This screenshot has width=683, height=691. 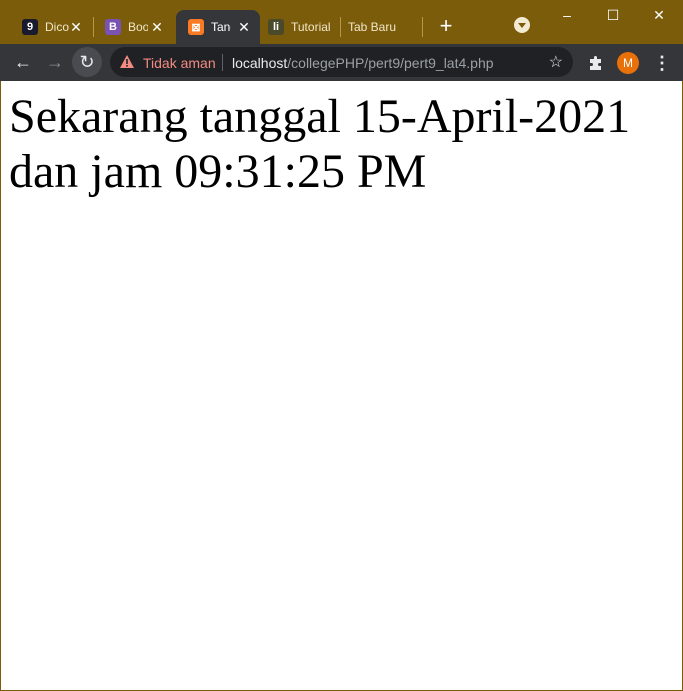 I want to click on tab-title: Bootstrap, so click(x=138, y=27).